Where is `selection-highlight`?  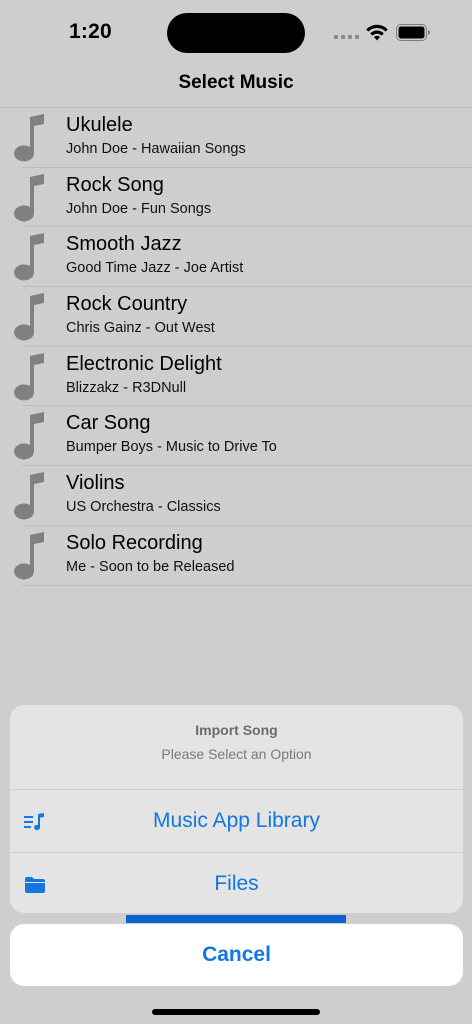 selection-highlight is located at coordinates (236, 919).